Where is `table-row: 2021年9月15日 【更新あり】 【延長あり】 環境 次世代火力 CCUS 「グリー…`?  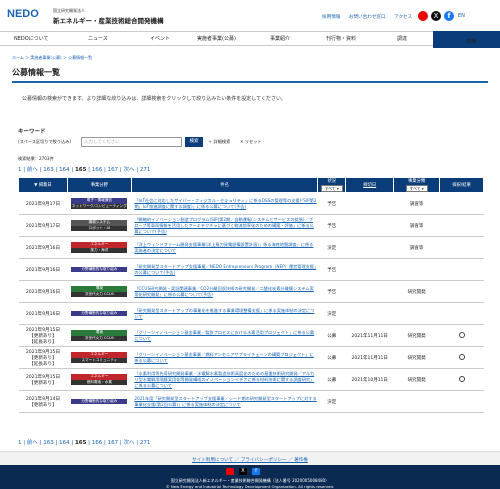 table-row: 2021年9月15日 【更新あり】 【延長あり】 環境 次世代火力 CCUS 「グリー… is located at coordinates (251, 335).